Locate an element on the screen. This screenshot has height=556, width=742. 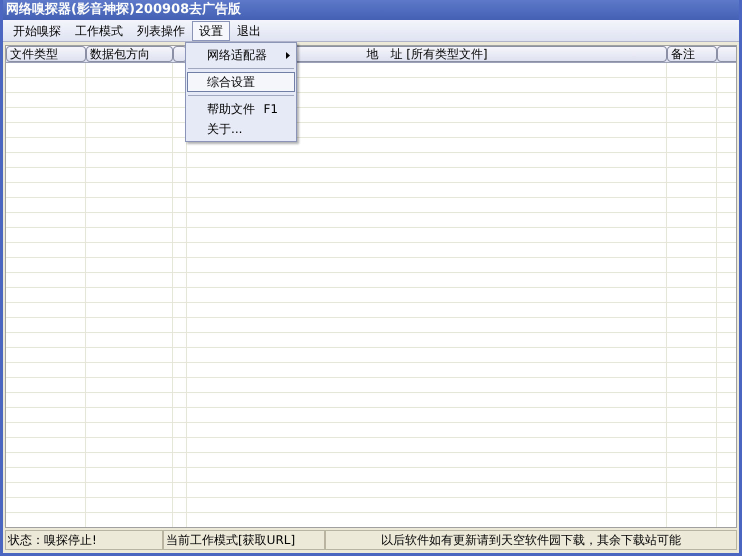
window-title: 网络嗅探器(影音神探)200908去广告版 is located at coordinates (371, 10).